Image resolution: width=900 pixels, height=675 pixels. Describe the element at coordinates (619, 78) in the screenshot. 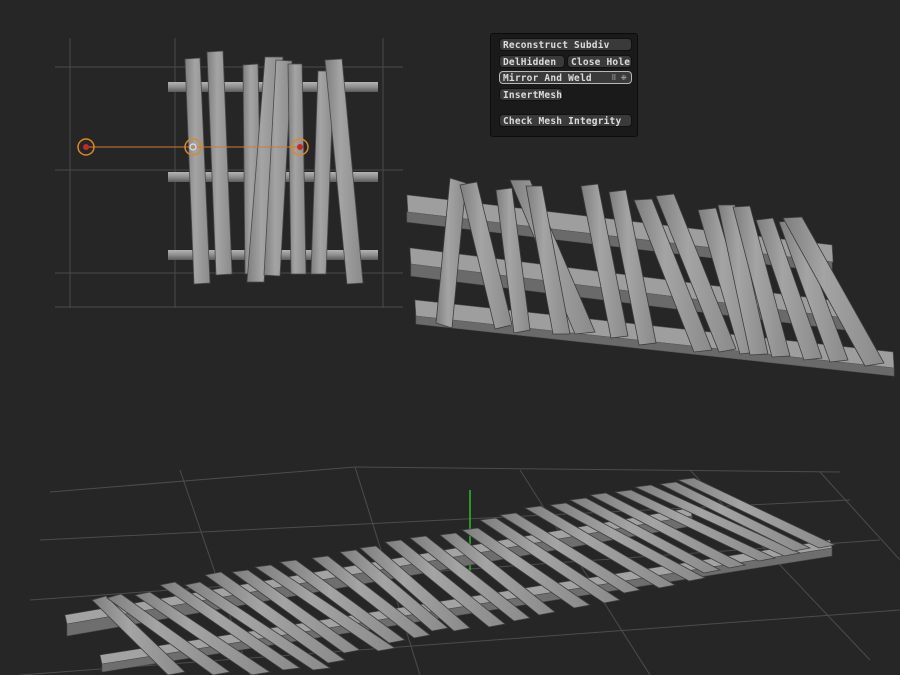

I see `mirror-axis-icon: ⠿ ⁜` at that location.